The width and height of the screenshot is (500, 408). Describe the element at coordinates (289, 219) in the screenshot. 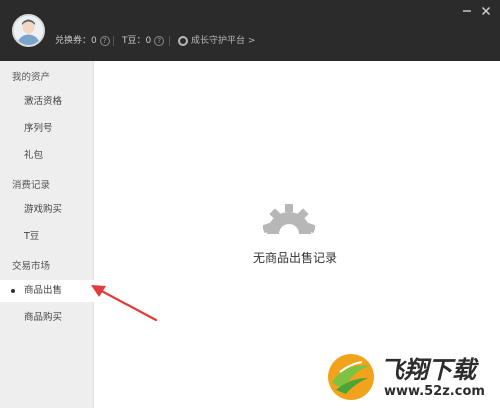

I see `gear-icon` at that location.